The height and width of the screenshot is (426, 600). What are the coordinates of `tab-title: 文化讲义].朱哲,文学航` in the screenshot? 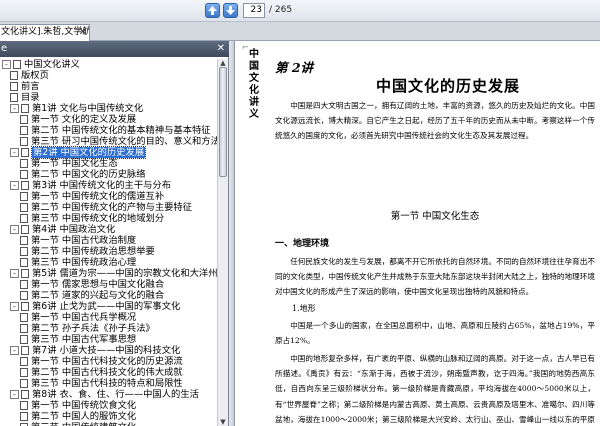 It's located at (45, 32).